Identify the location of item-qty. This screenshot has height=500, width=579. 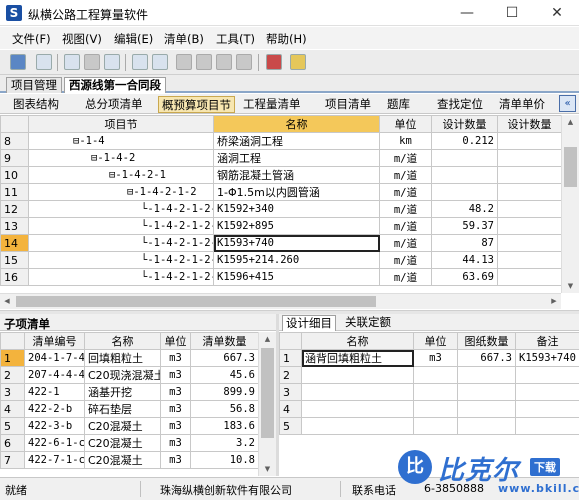
(464, 158).